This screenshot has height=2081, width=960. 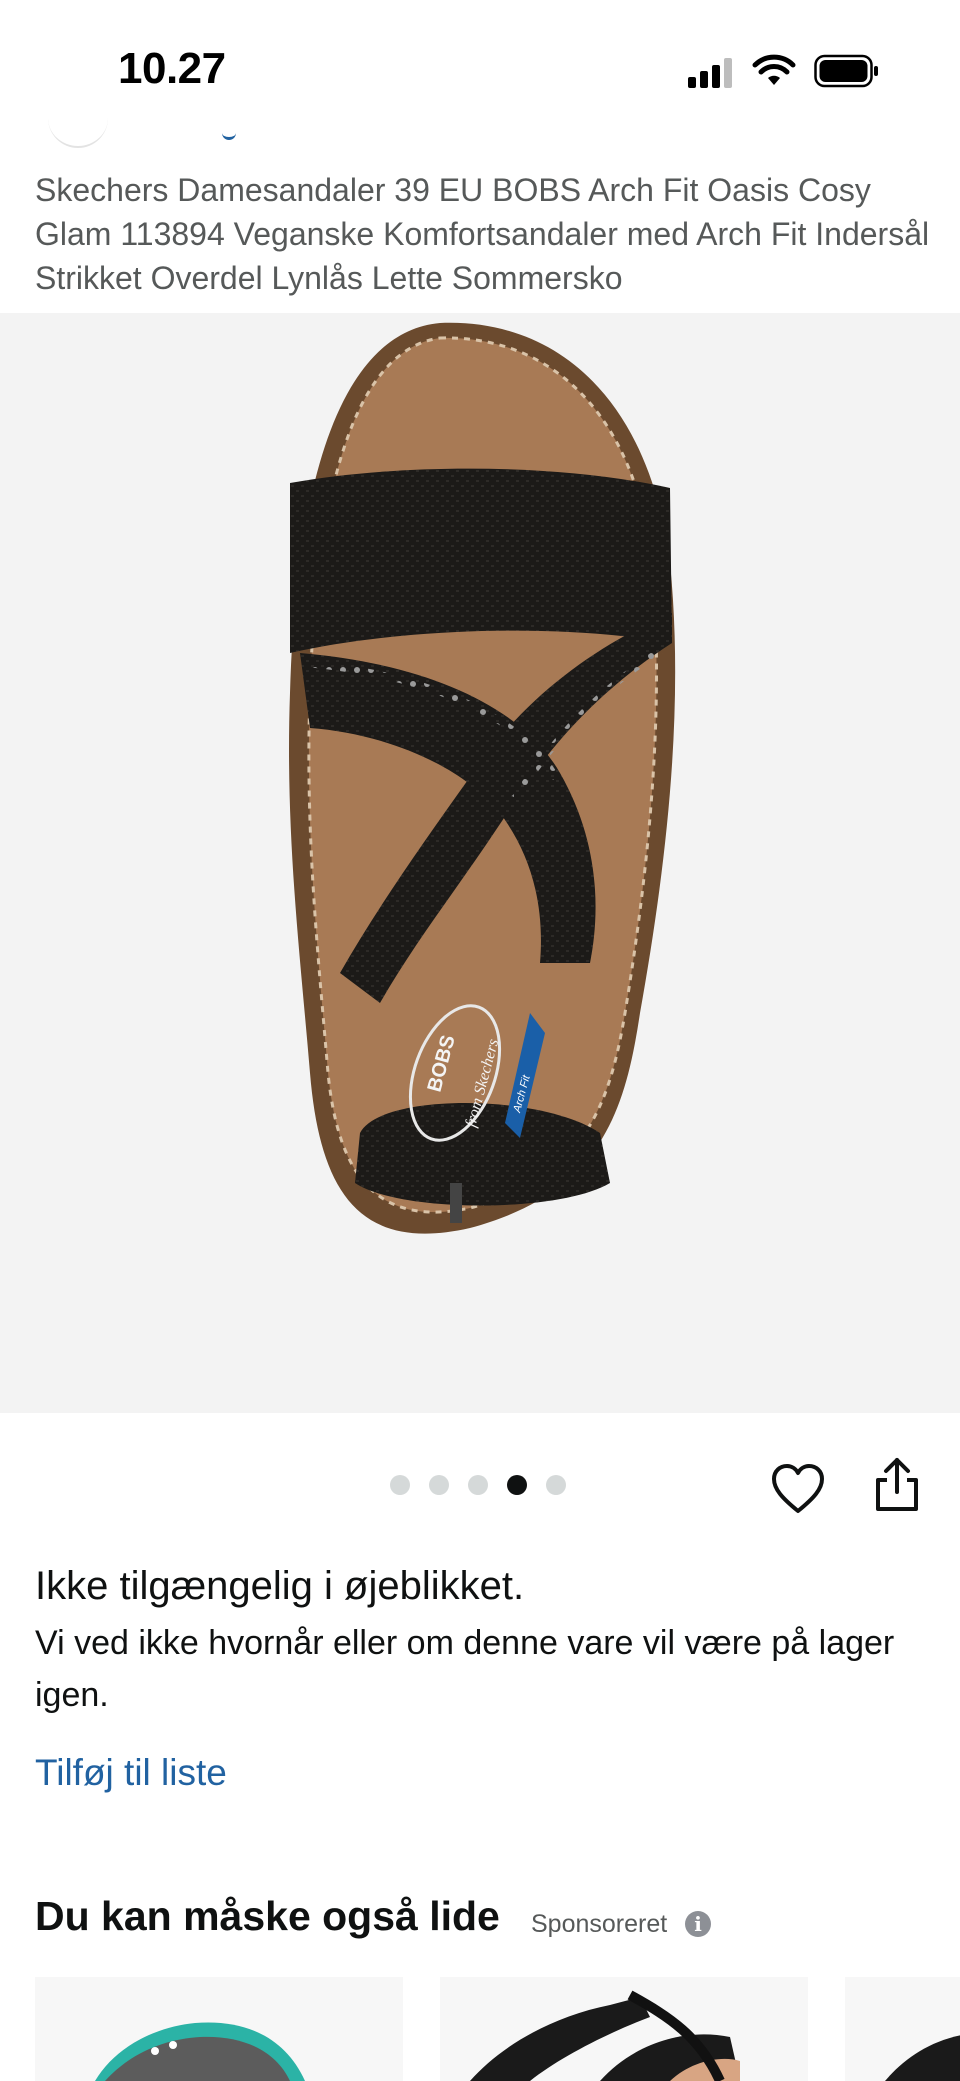 What do you see at coordinates (710, 73) in the screenshot?
I see `cellular-signal-icon` at bounding box center [710, 73].